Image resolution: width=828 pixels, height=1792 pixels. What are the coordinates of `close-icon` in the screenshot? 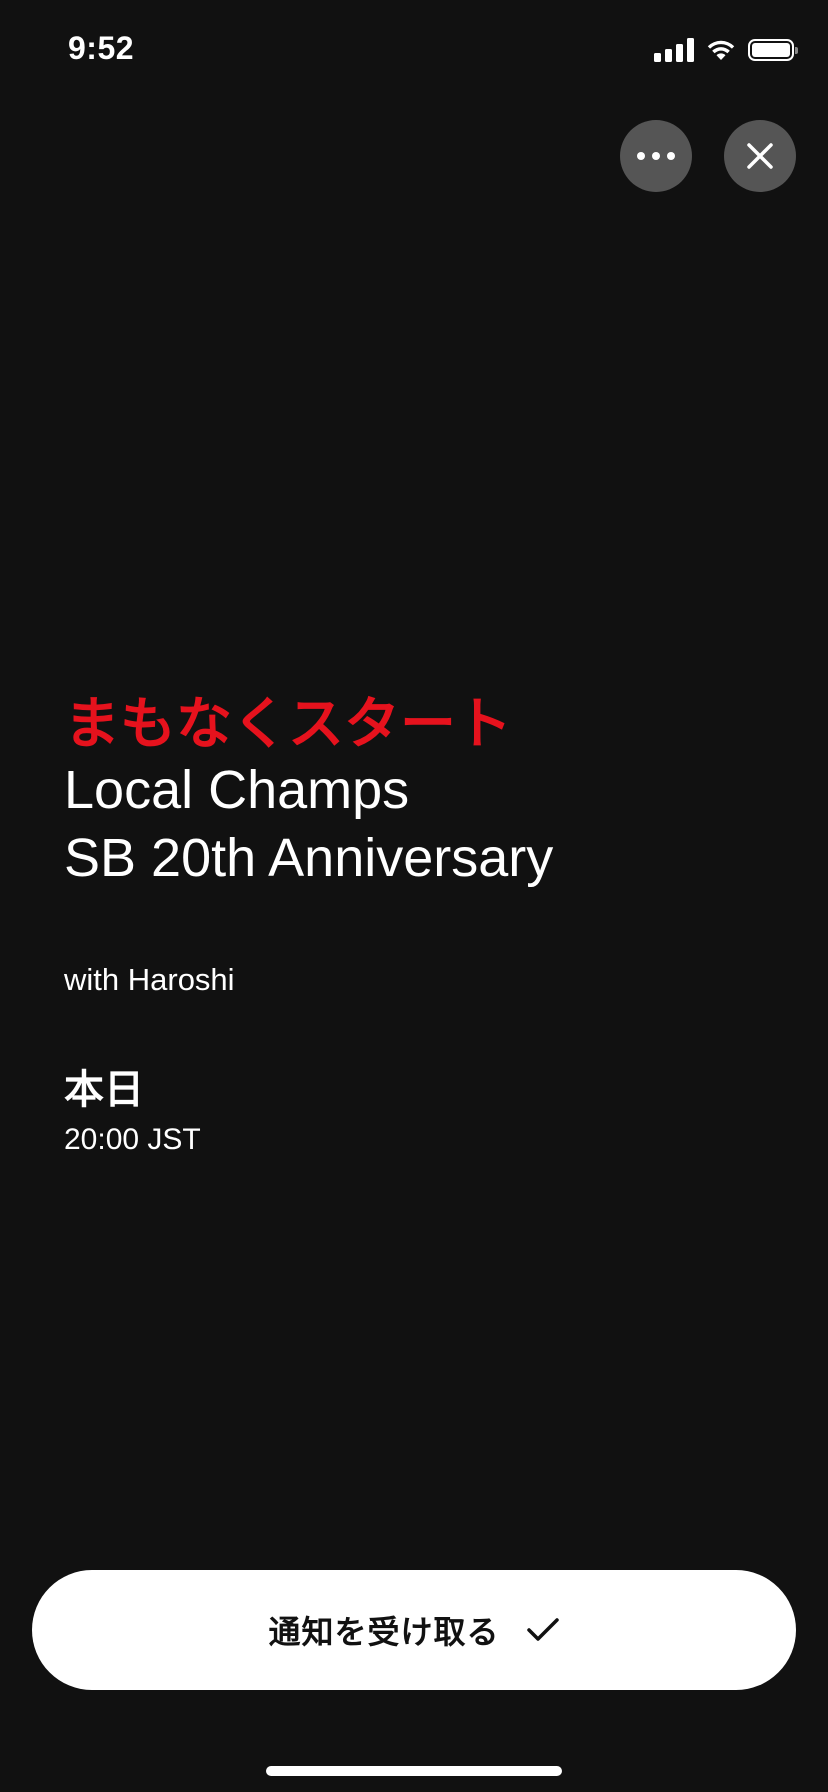 It's located at (760, 156).